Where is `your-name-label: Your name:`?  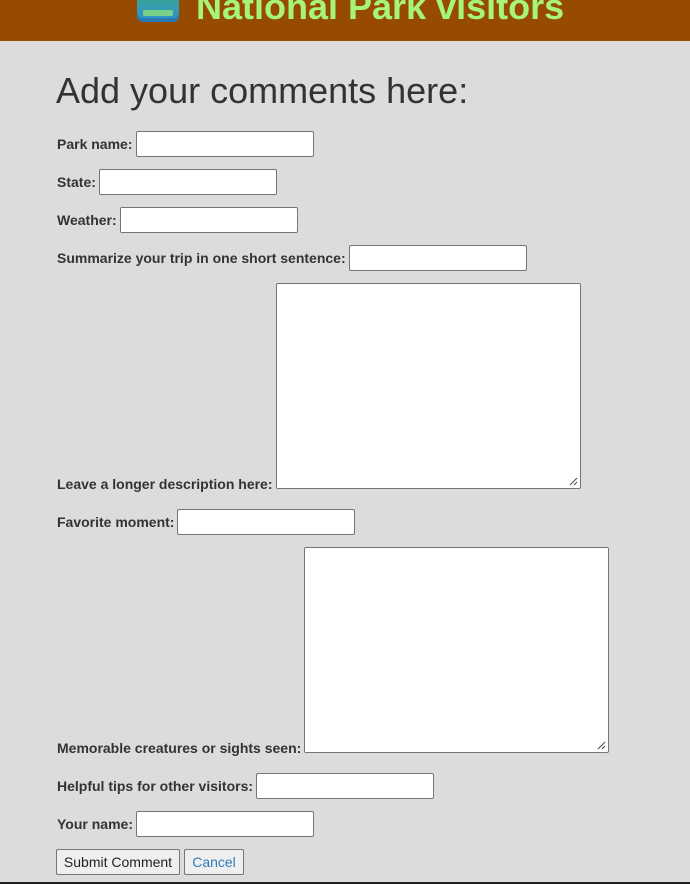 your-name-label: Your name: is located at coordinates (95, 824).